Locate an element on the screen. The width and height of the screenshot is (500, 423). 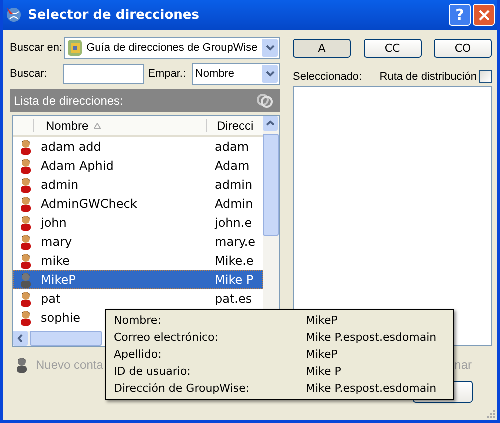
tooltip-value: Mike P is located at coordinates (324, 371).